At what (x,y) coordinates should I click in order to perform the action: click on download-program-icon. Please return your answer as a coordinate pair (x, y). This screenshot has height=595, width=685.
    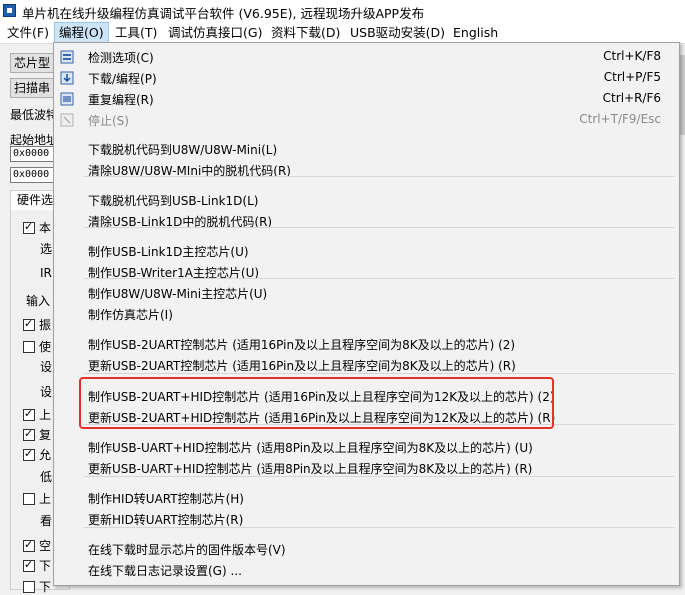
    Looking at the image, I should click on (67, 78).